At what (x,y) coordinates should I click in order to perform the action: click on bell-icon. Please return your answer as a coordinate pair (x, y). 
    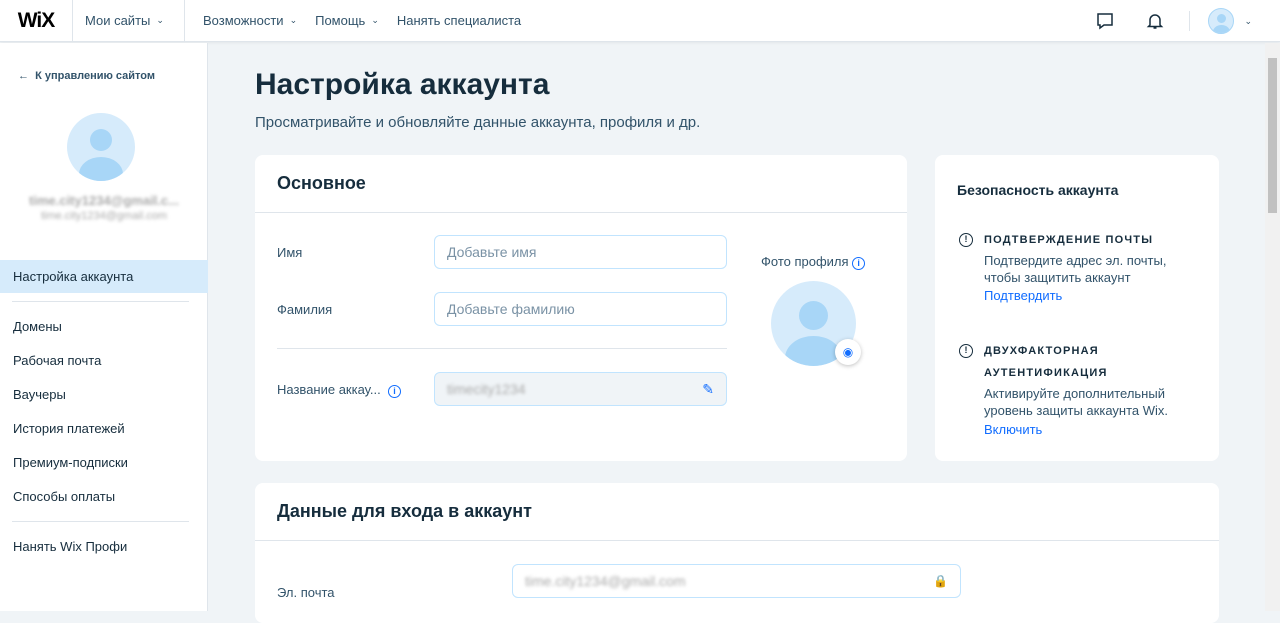
    Looking at the image, I should click on (1155, 21).